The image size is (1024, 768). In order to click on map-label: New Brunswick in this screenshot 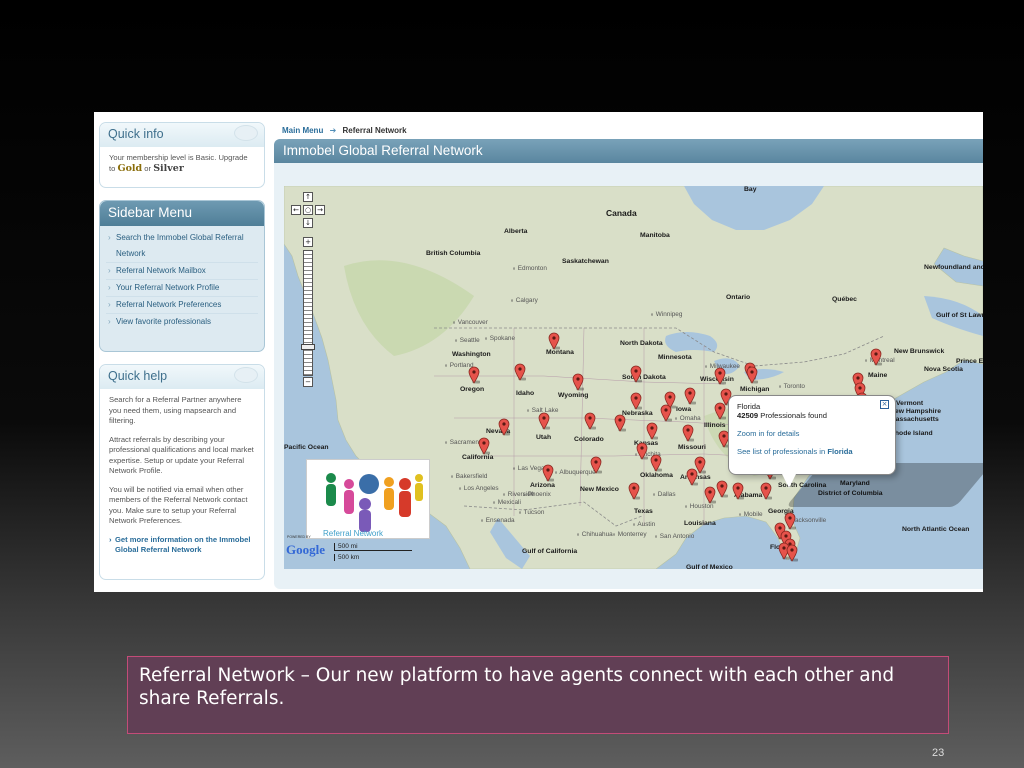, I will do `click(919, 351)`.